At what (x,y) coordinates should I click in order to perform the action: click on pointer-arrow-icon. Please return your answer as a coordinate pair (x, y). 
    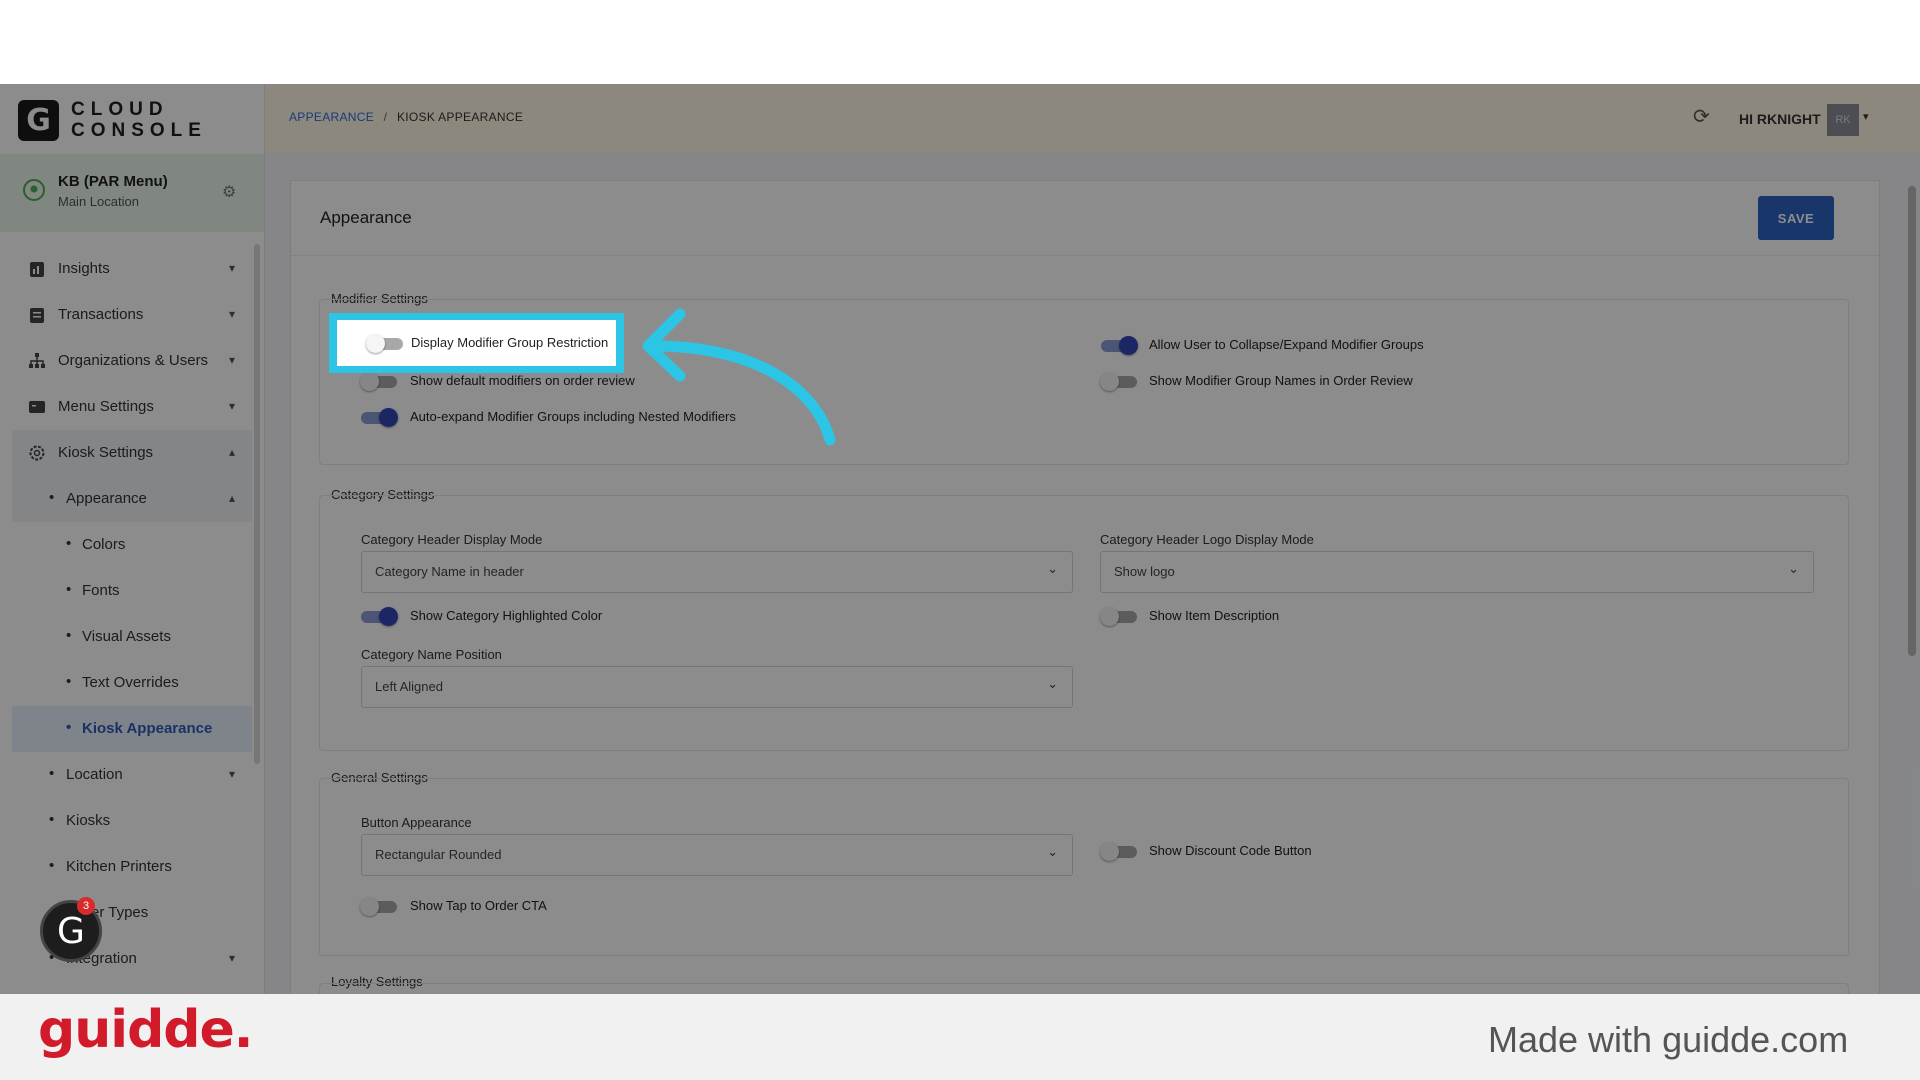
    Looking at the image, I should click on (739, 377).